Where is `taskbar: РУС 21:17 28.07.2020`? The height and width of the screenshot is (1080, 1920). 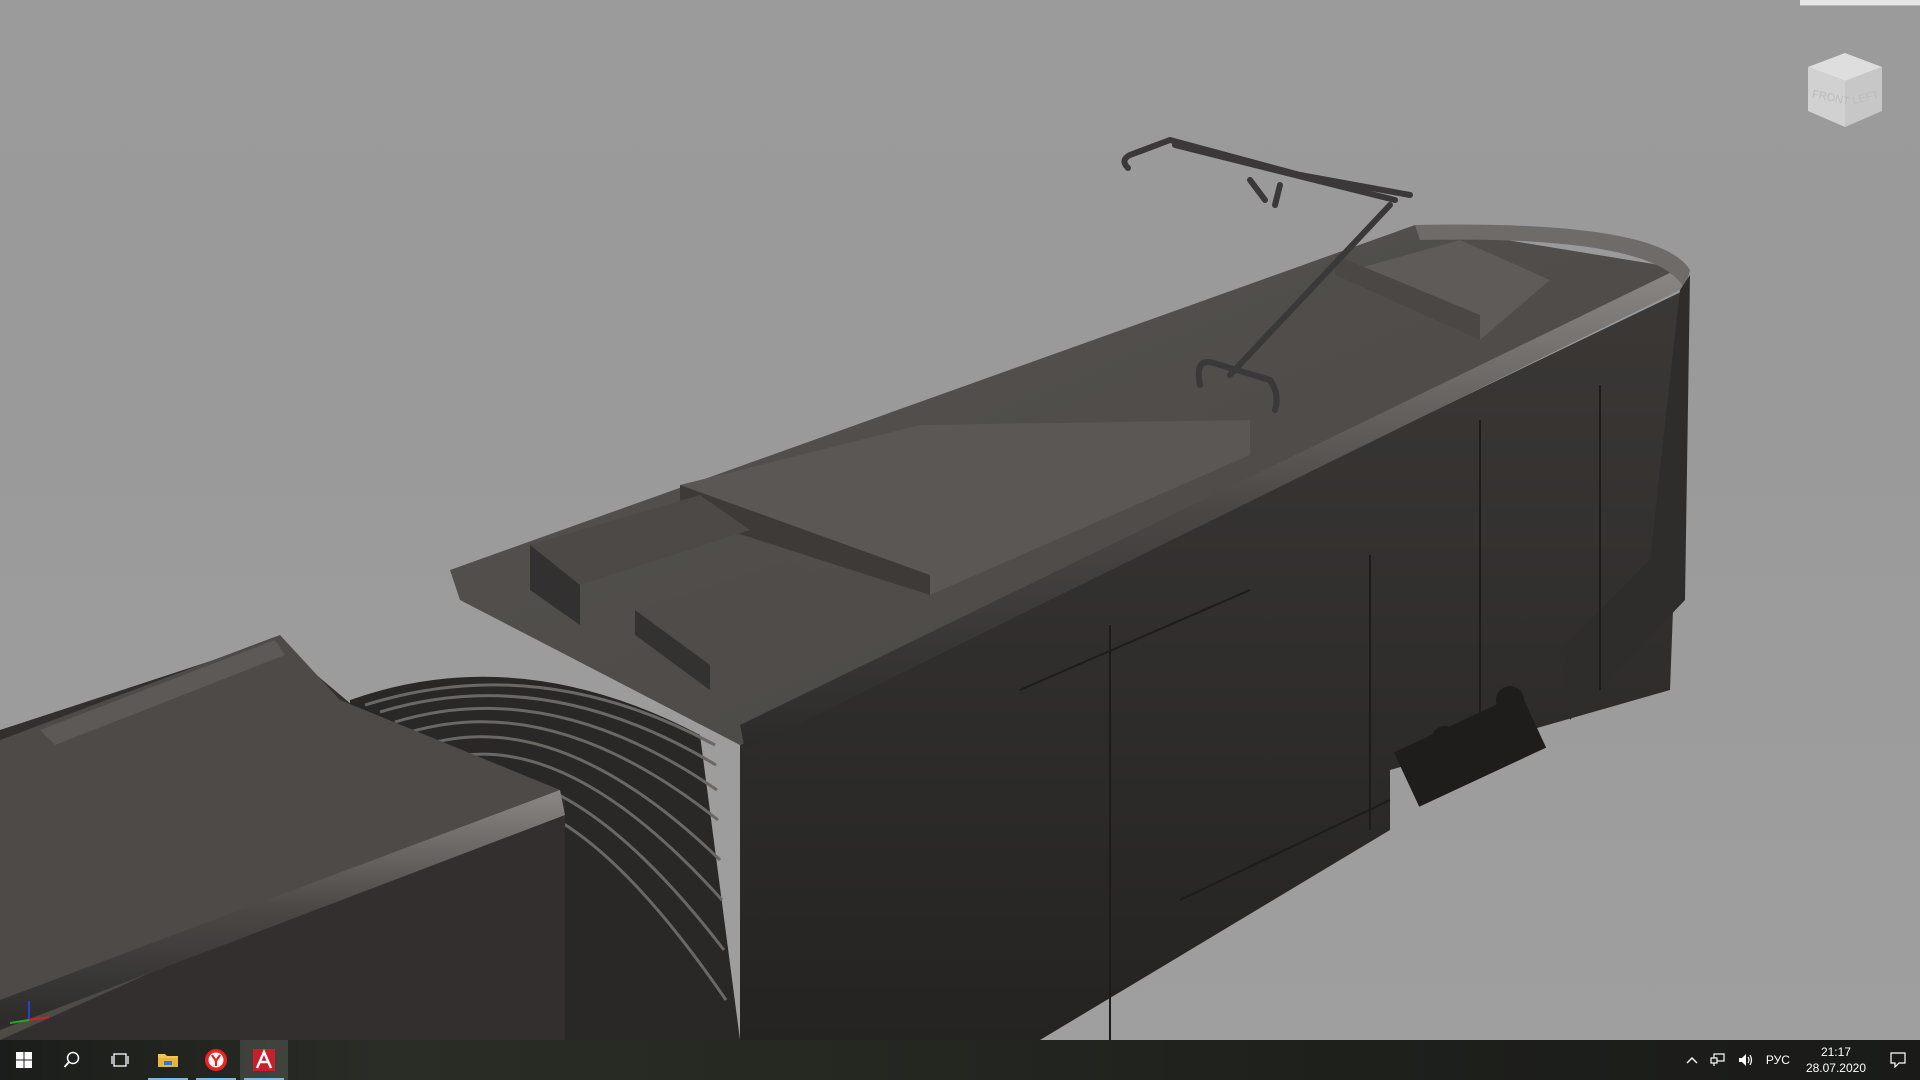
taskbar: РУС 21:17 28.07.2020 is located at coordinates (960, 1060).